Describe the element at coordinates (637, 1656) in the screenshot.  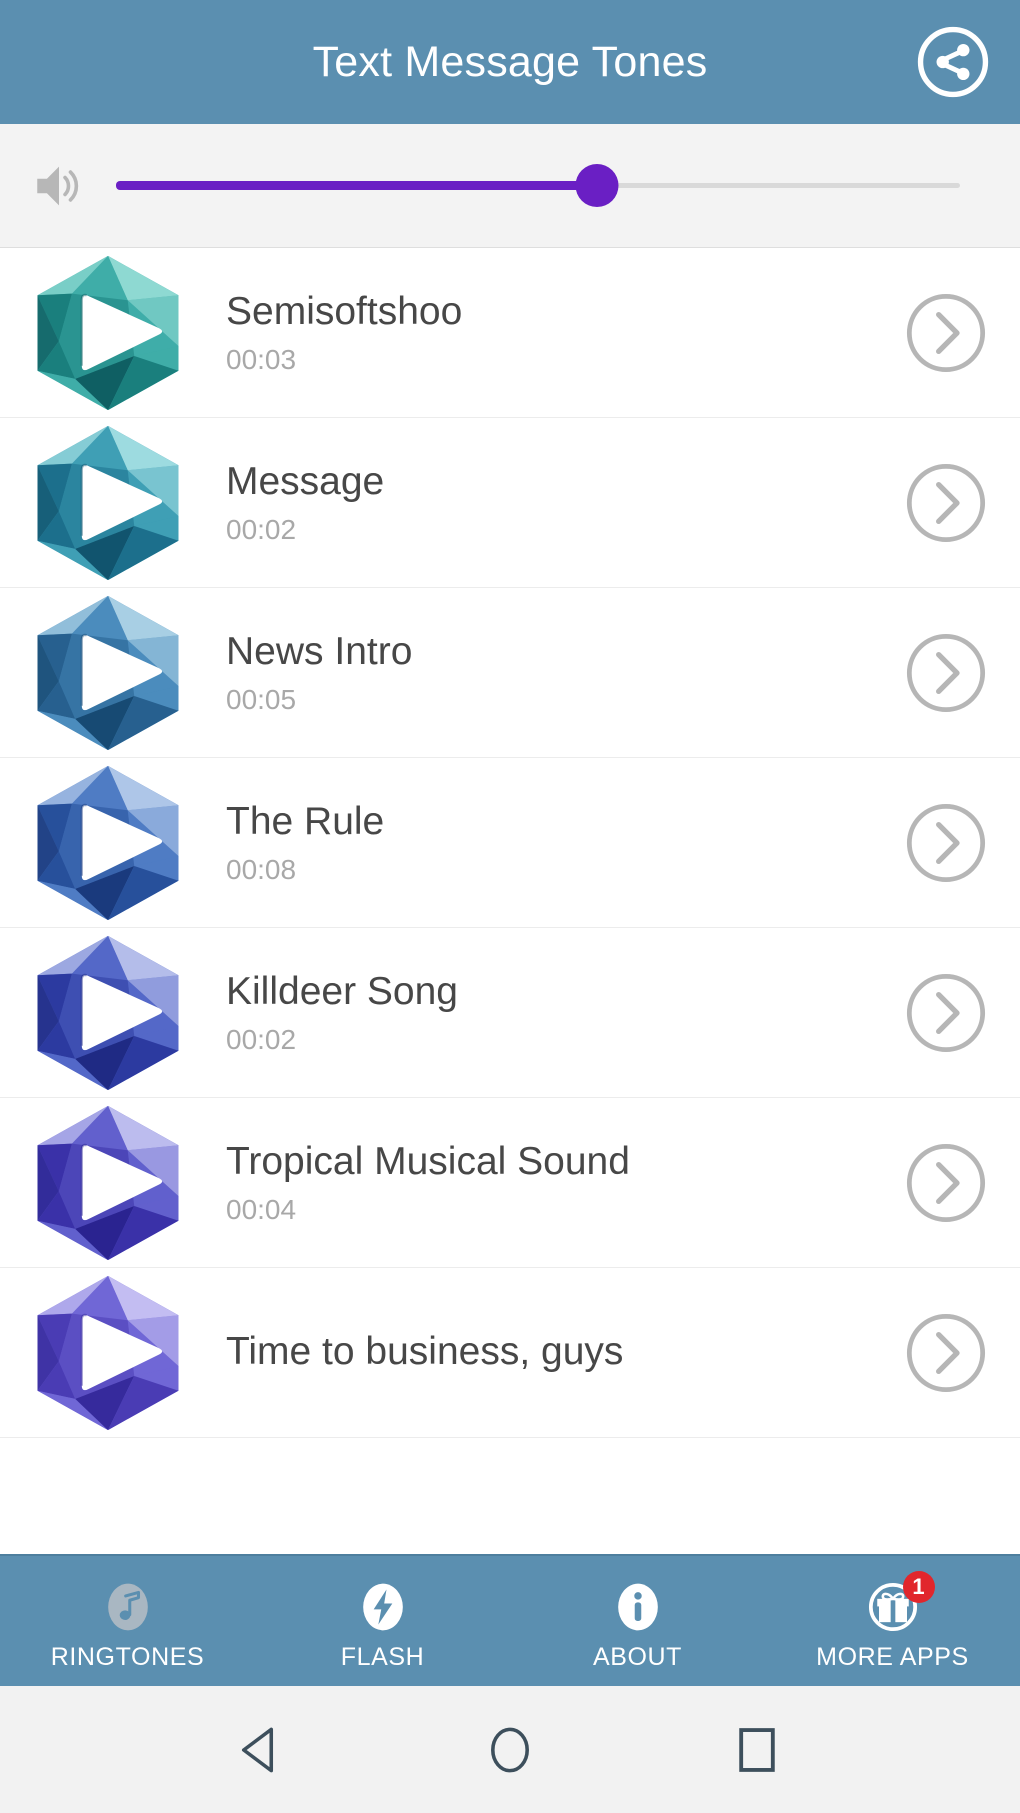
I see `nav-item-label: ABOUT` at that location.